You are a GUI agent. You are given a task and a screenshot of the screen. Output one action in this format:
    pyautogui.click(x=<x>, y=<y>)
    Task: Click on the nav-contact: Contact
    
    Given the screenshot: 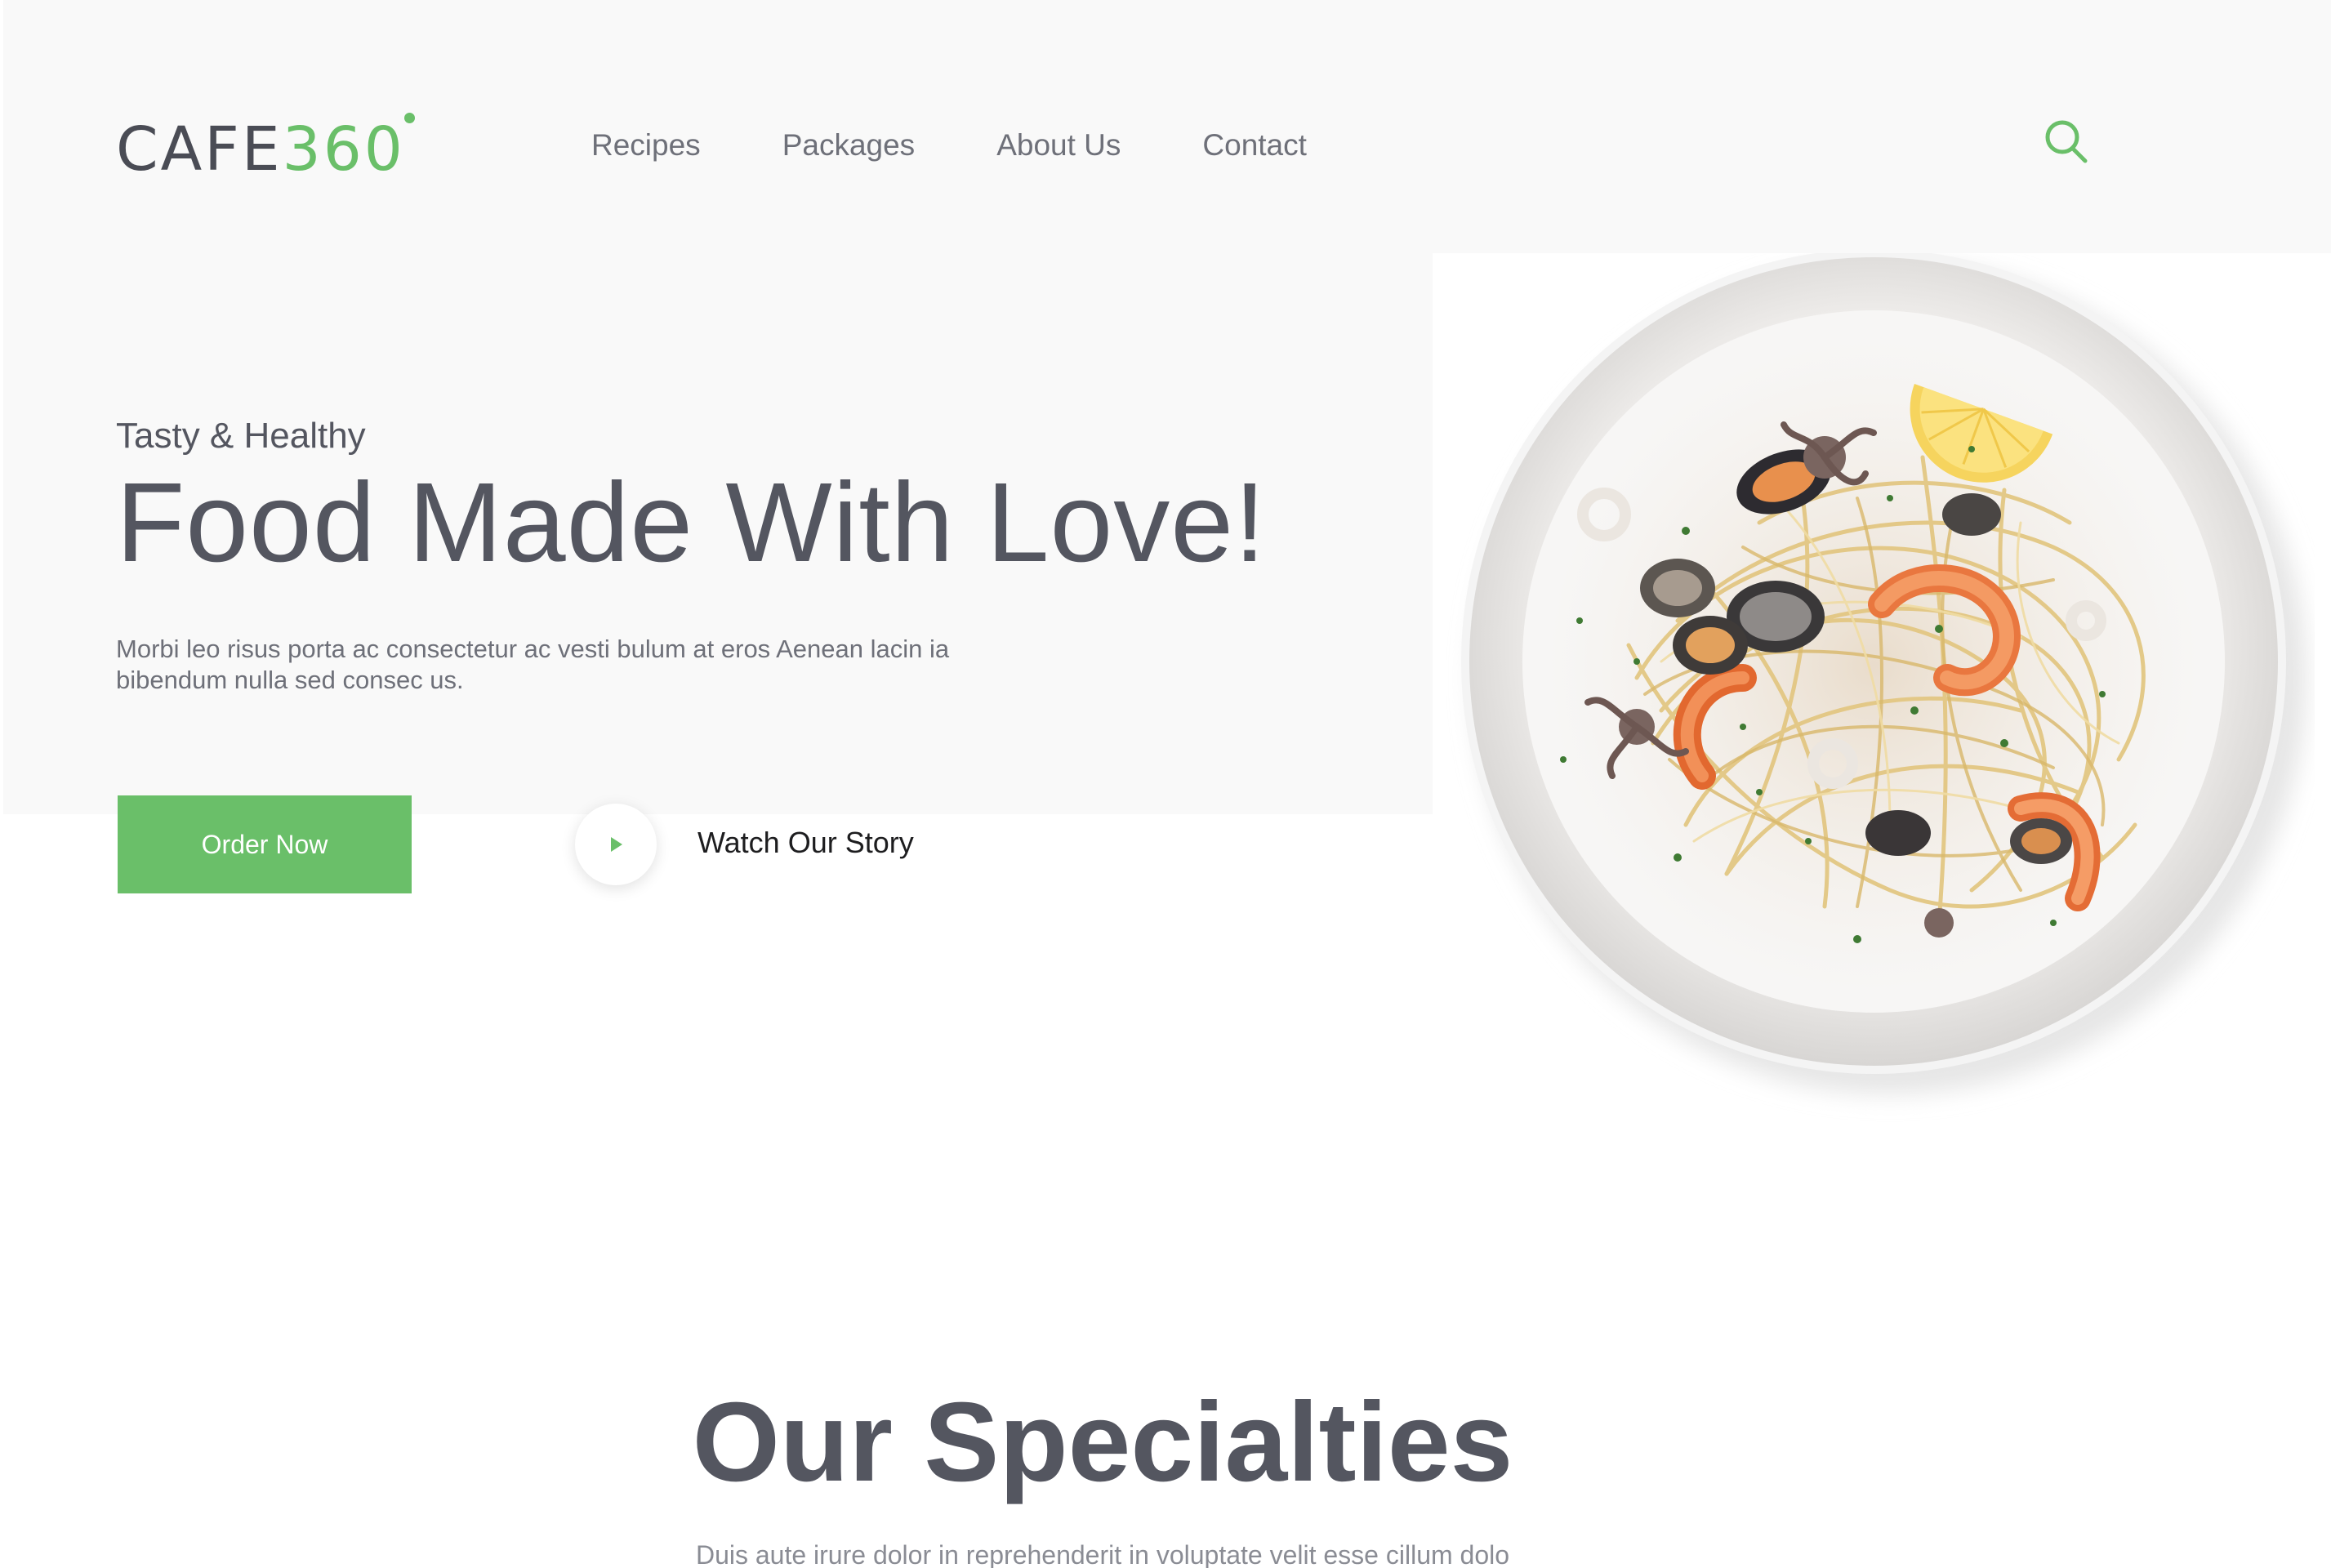 What is the action you would take?
    pyautogui.click(x=1254, y=145)
    